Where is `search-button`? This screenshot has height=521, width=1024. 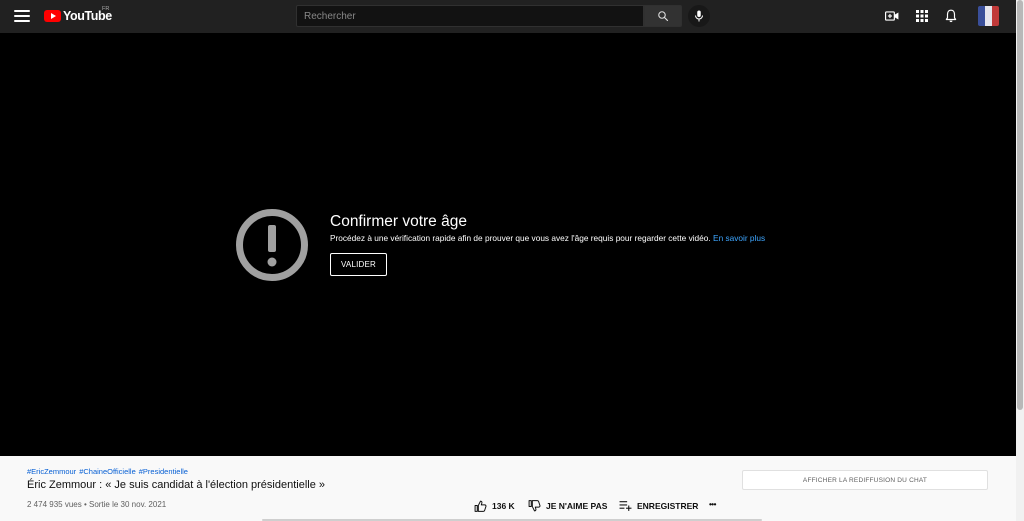 search-button is located at coordinates (663, 16).